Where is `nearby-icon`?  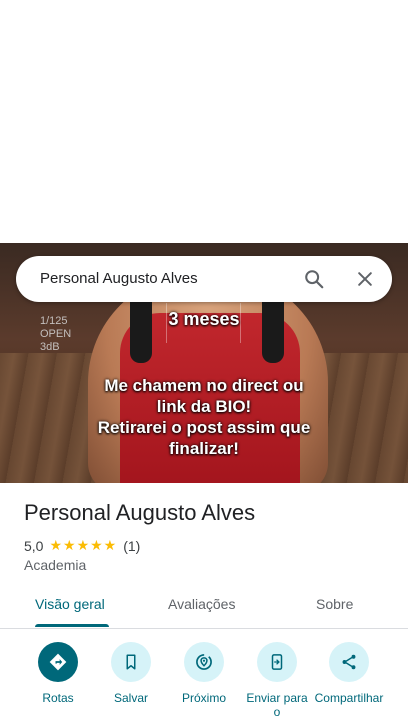
nearby-icon is located at coordinates (204, 662).